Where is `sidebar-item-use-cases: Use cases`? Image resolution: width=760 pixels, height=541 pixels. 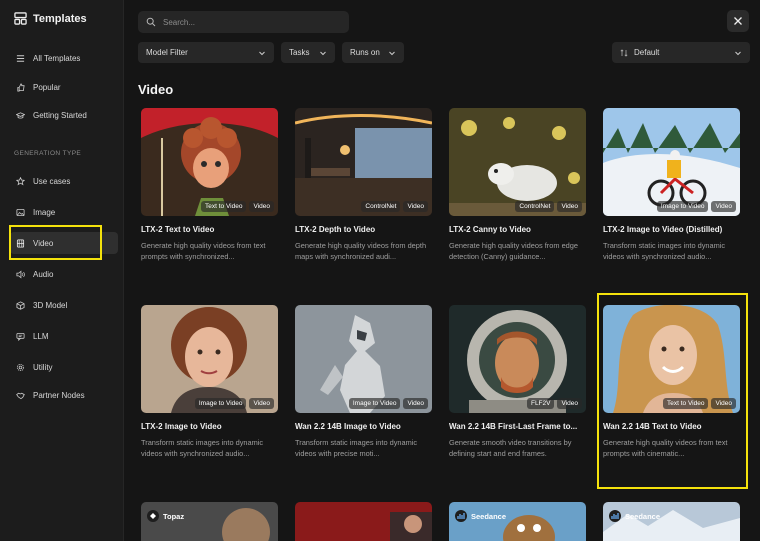 sidebar-item-use-cases: Use cases is located at coordinates (64, 181).